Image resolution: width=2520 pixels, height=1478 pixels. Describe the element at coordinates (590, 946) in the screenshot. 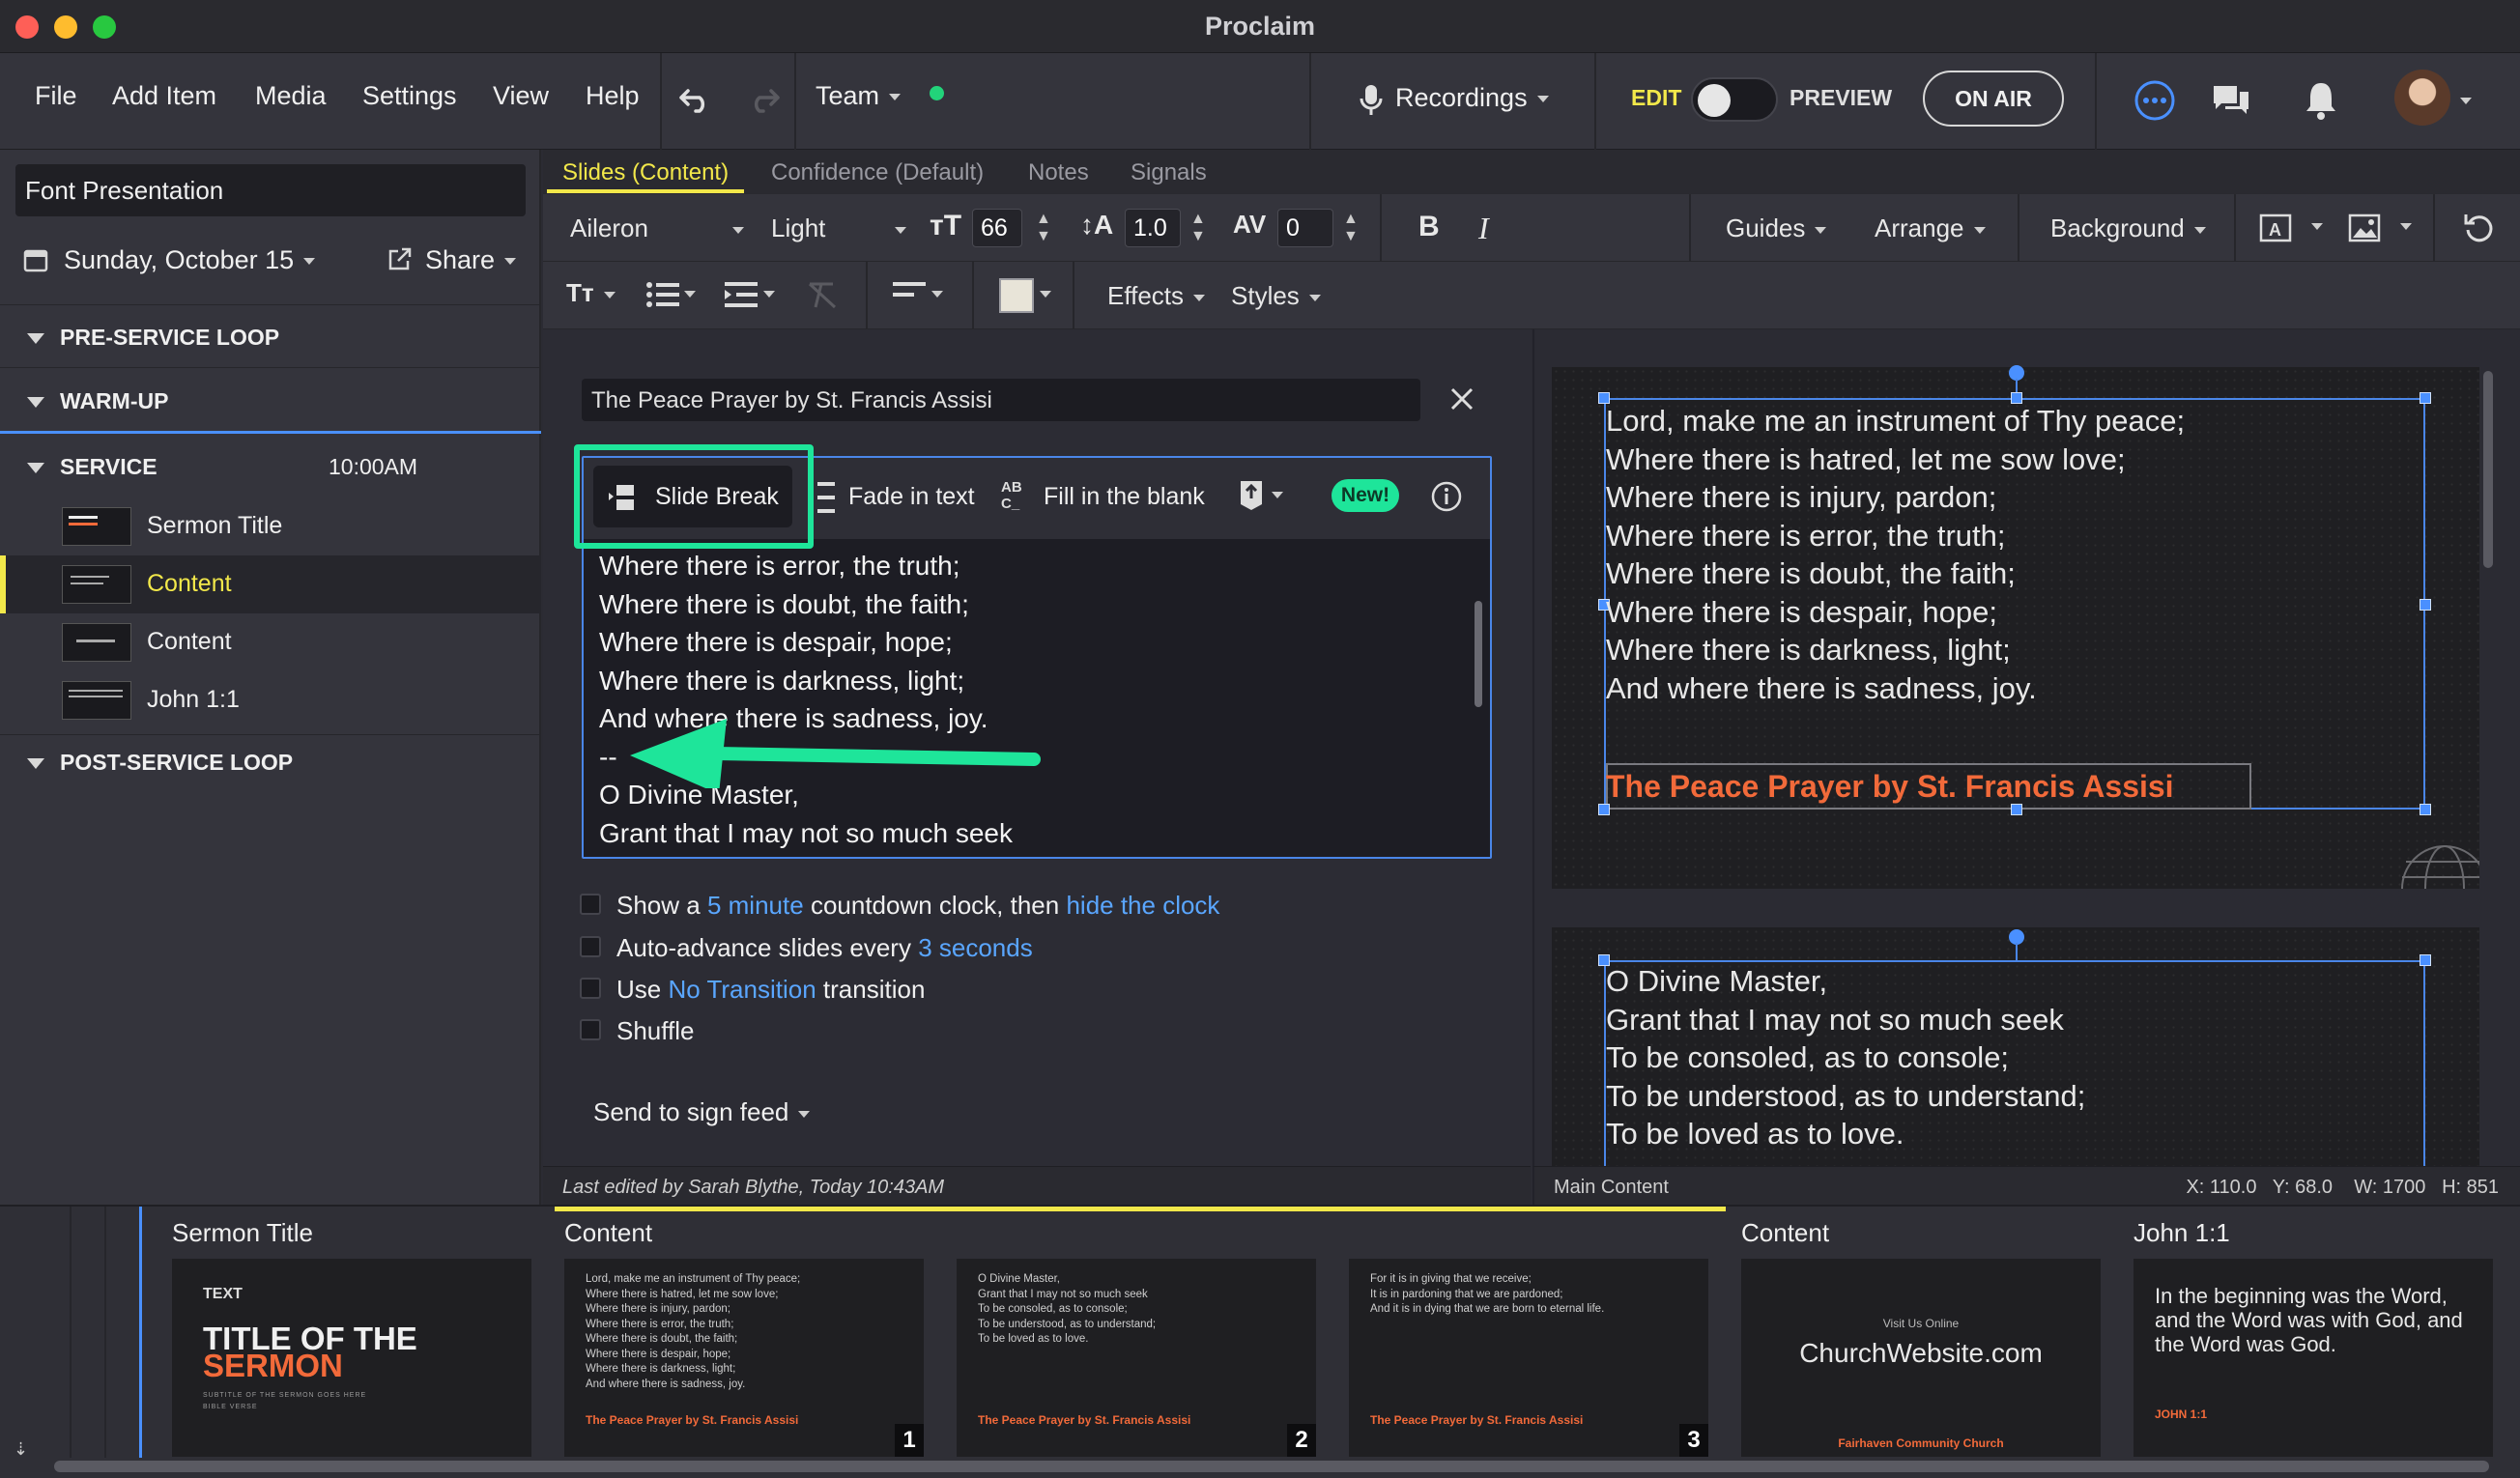

I see `auto-advance-checkbox` at that location.